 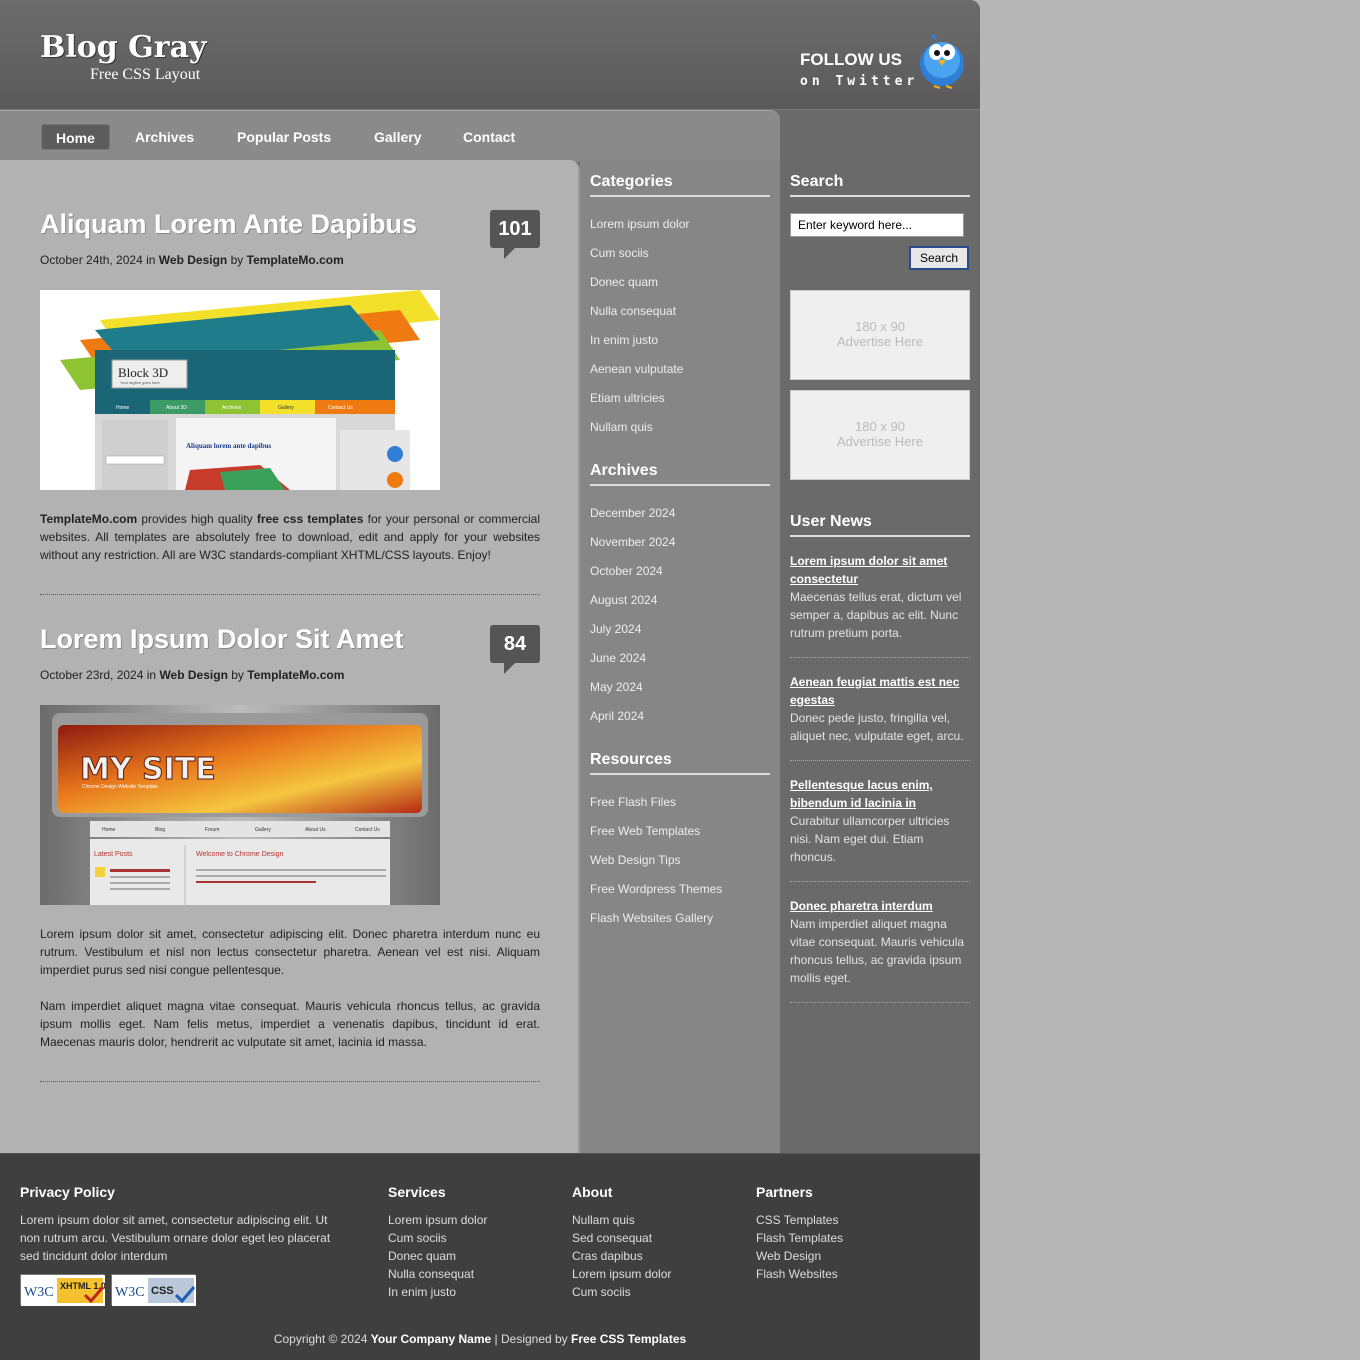 What do you see at coordinates (633, 311) in the screenshot?
I see `category-link: Nulla consequat` at bounding box center [633, 311].